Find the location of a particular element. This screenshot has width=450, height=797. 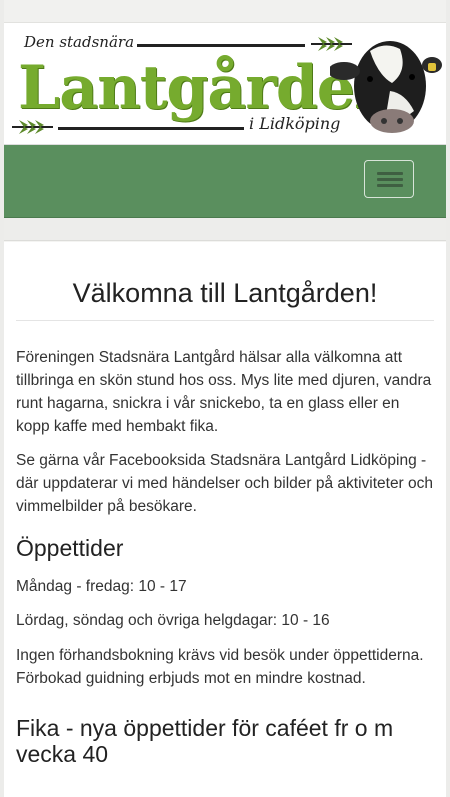

banner-rule-bottom is located at coordinates (151, 128).